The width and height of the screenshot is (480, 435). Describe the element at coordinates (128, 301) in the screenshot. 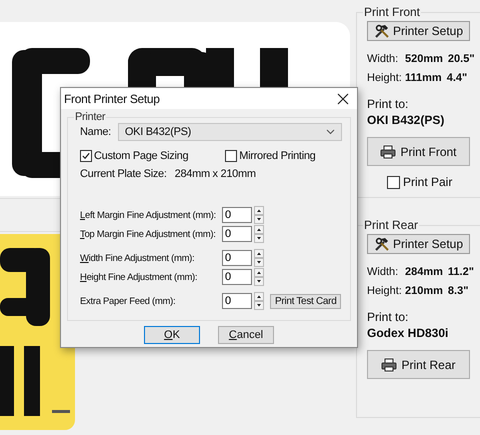

I see `field-label: Extra Paper Feed (mm):` at that location.